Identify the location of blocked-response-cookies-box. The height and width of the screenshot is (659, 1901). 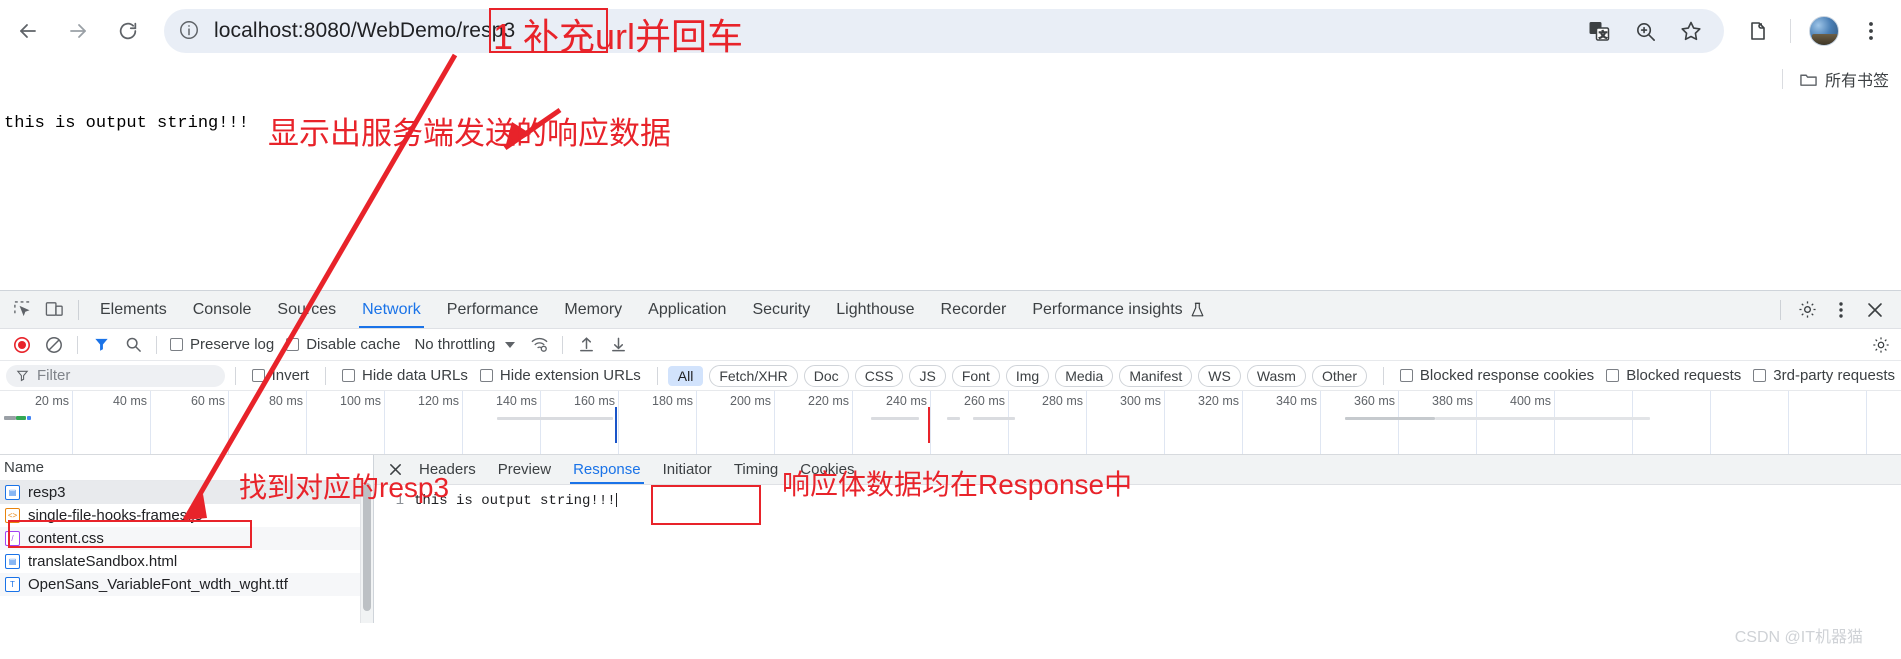
(1406, 375).